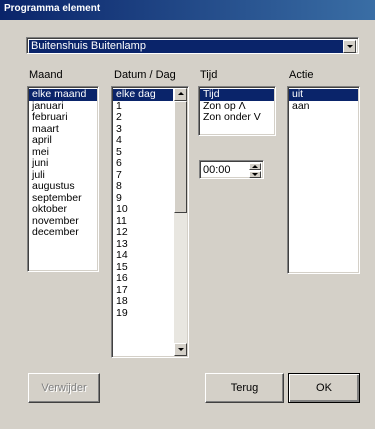  What do you see at coordinates (63, 140) in the screenshot?
I see `maand-list-item: april` at bounding box center [63, 140].